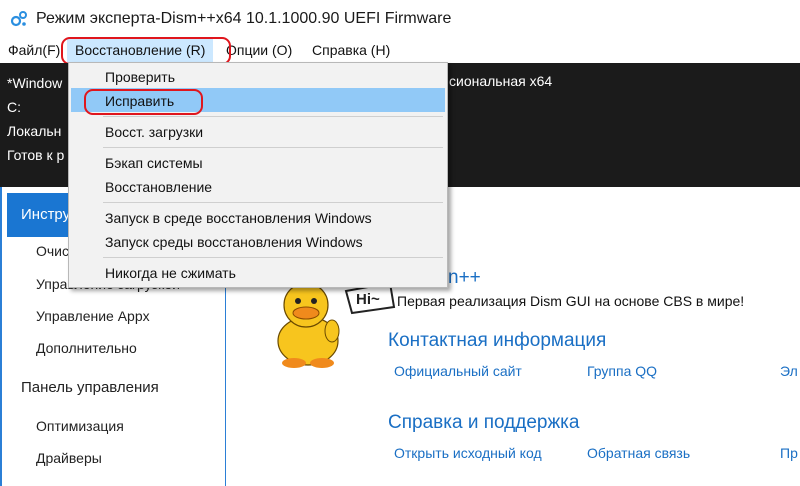 The height and width of the screenshot is (486, 800). What do you see at coordinates (789, 371) in the screenshot?
I see `link-email: Эл` at bounding box center [789, 371].